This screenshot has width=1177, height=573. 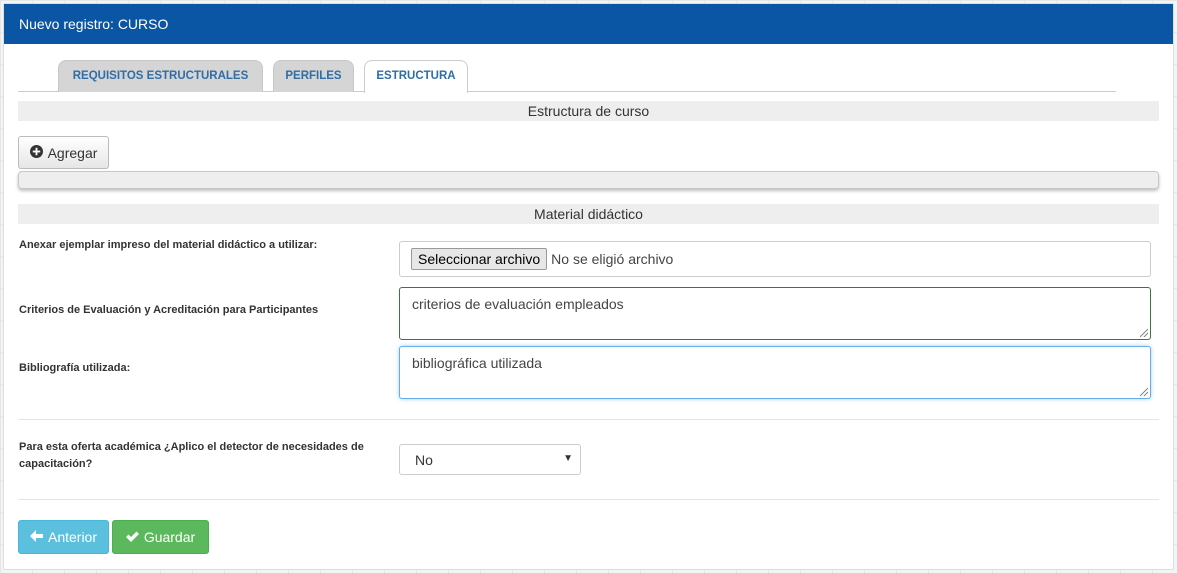 What do you see at coordinates (775, 313) in the screenshot?
I see `criterios-textarea: criterios de evaluación empleados` at bounding box center [775, 313].